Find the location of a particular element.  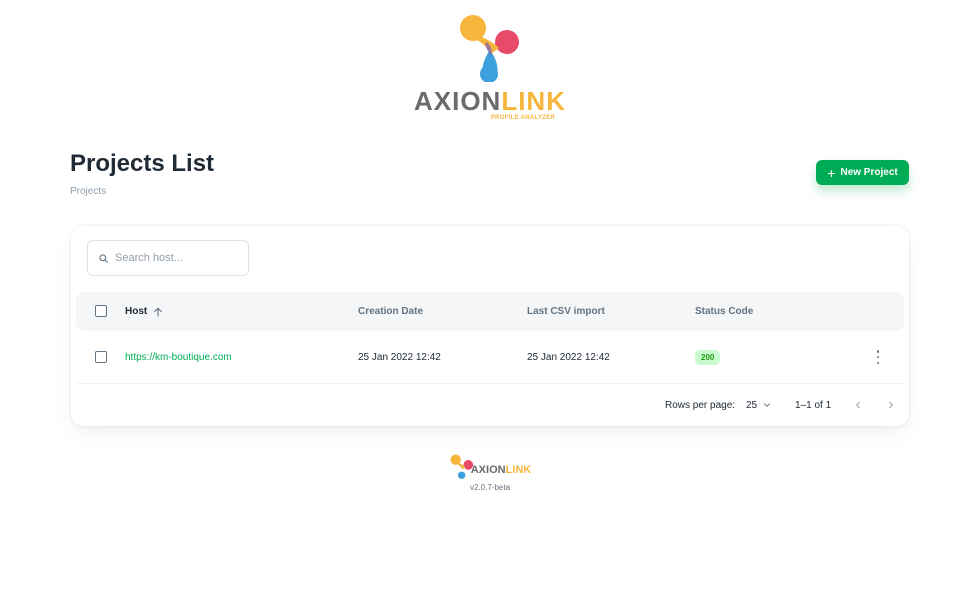

previous-page-button is located at coordinates (858, 405).